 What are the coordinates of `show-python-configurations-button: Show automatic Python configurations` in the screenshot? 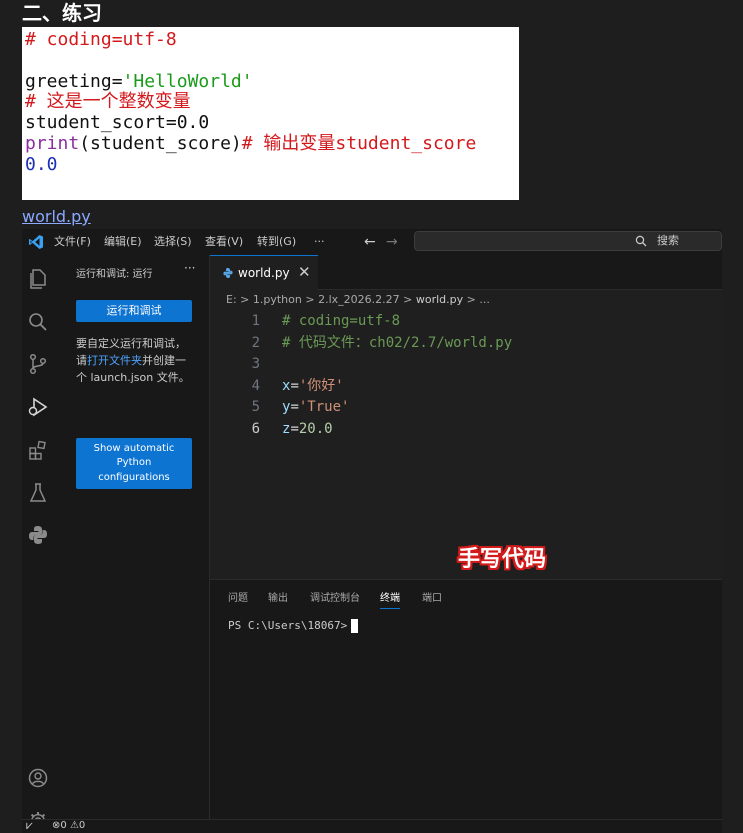 It's located at (134, 463).